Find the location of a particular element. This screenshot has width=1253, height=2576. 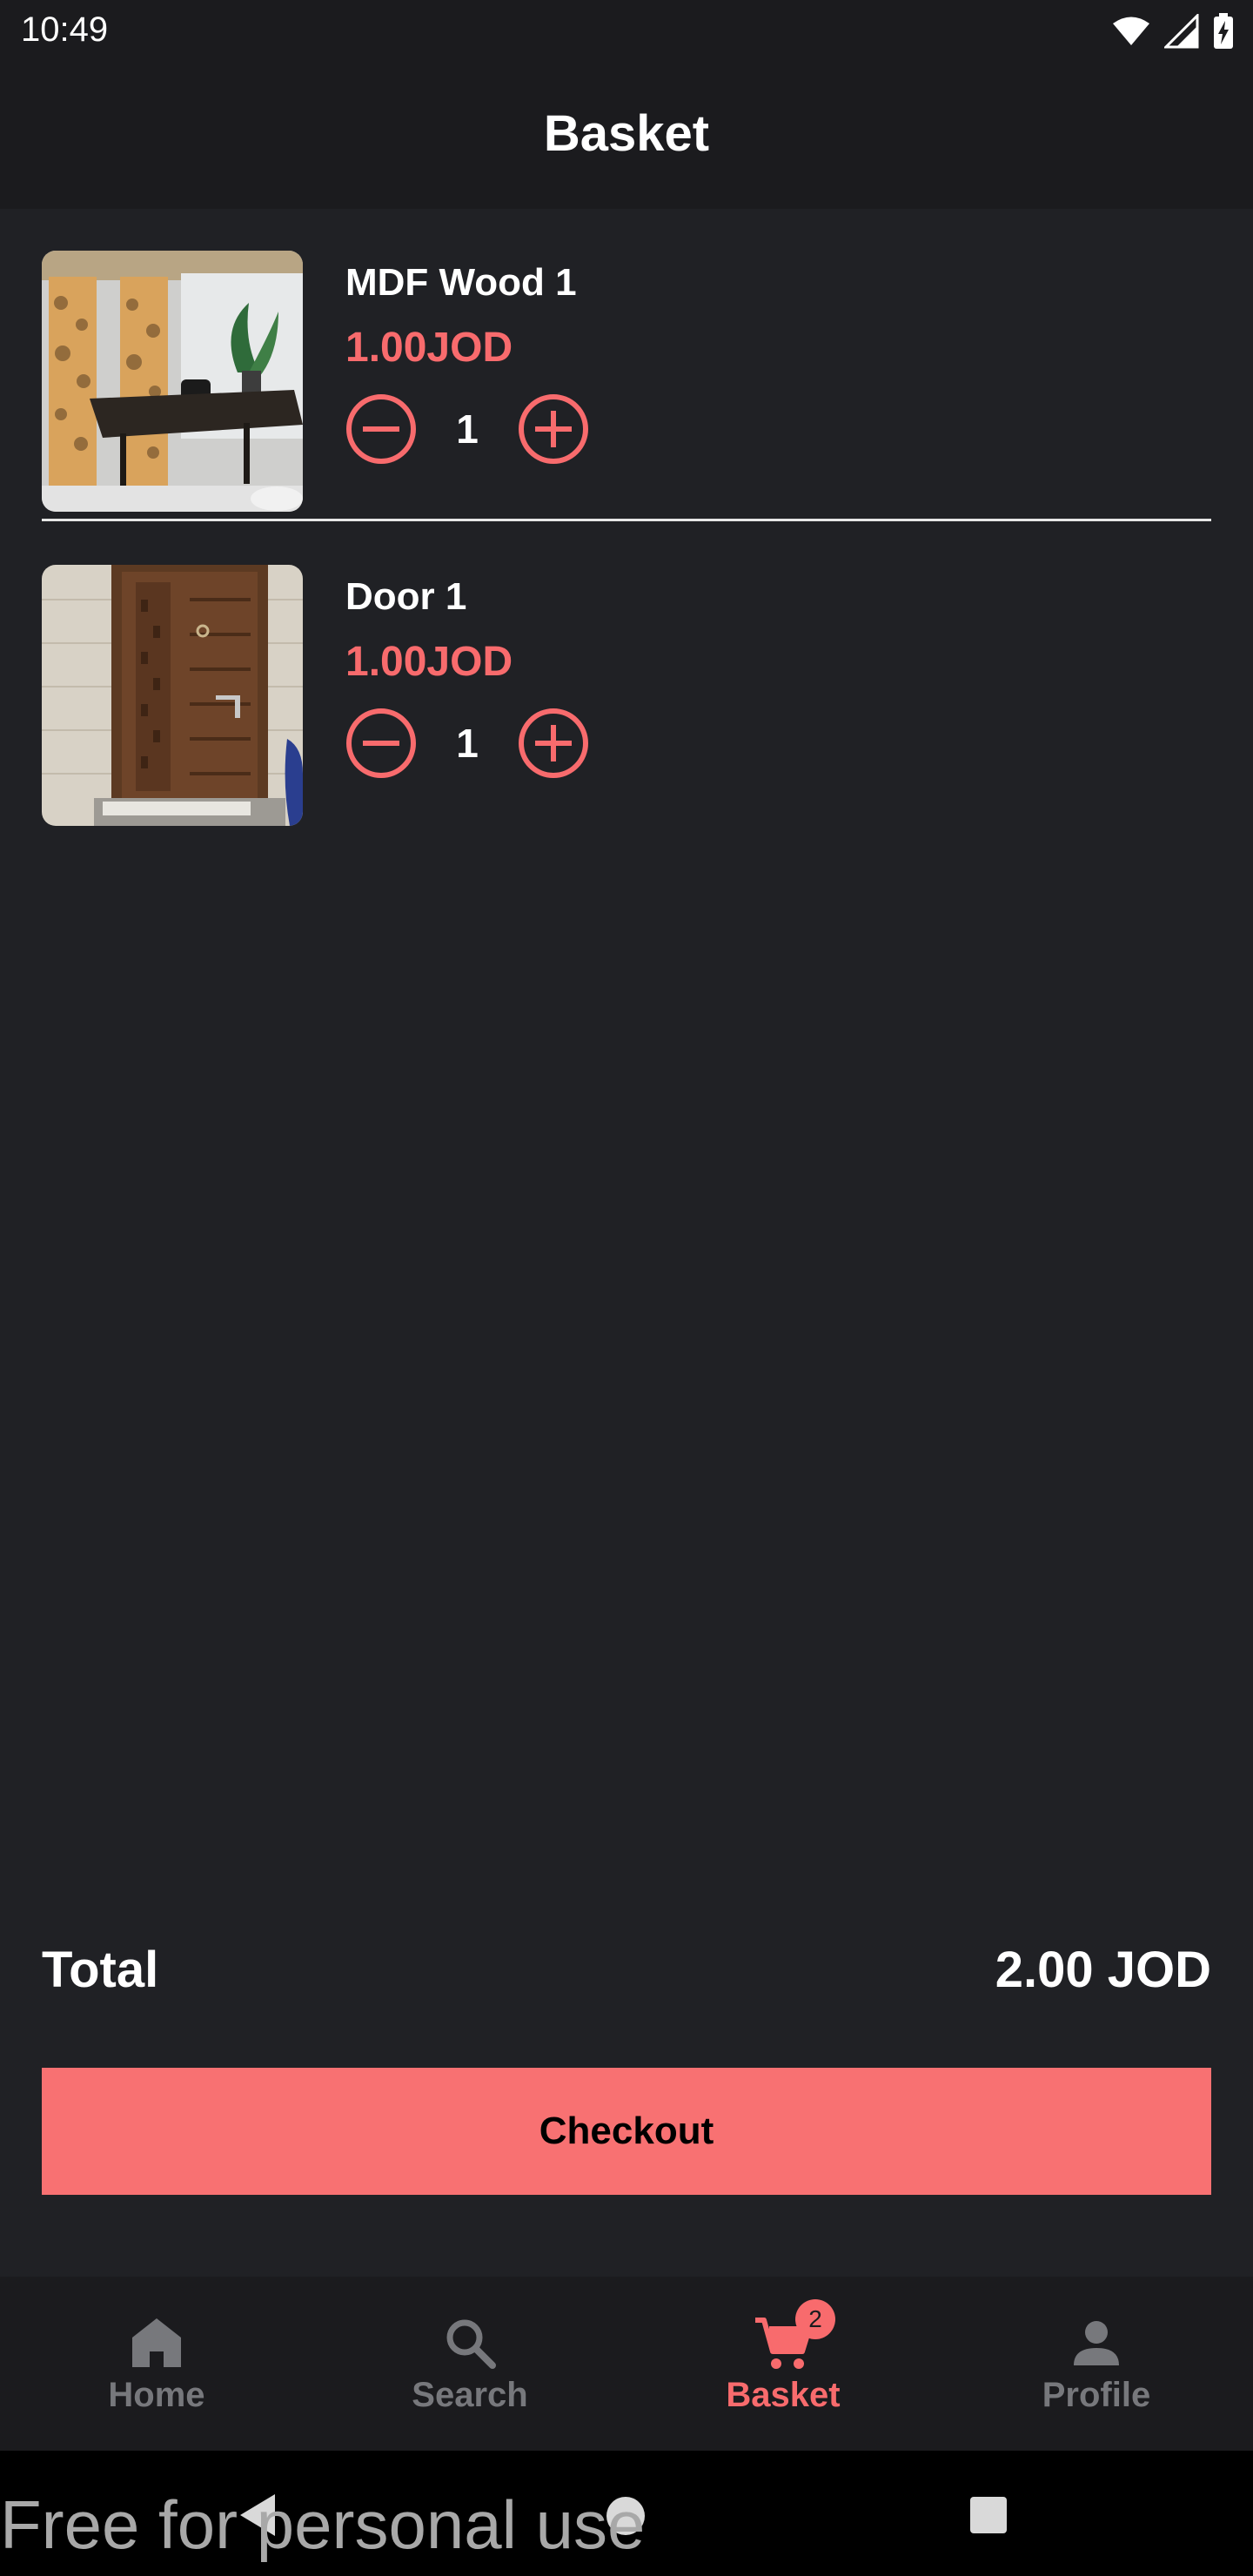

nav-item-home: Home is located at coordinates (156, 2364).